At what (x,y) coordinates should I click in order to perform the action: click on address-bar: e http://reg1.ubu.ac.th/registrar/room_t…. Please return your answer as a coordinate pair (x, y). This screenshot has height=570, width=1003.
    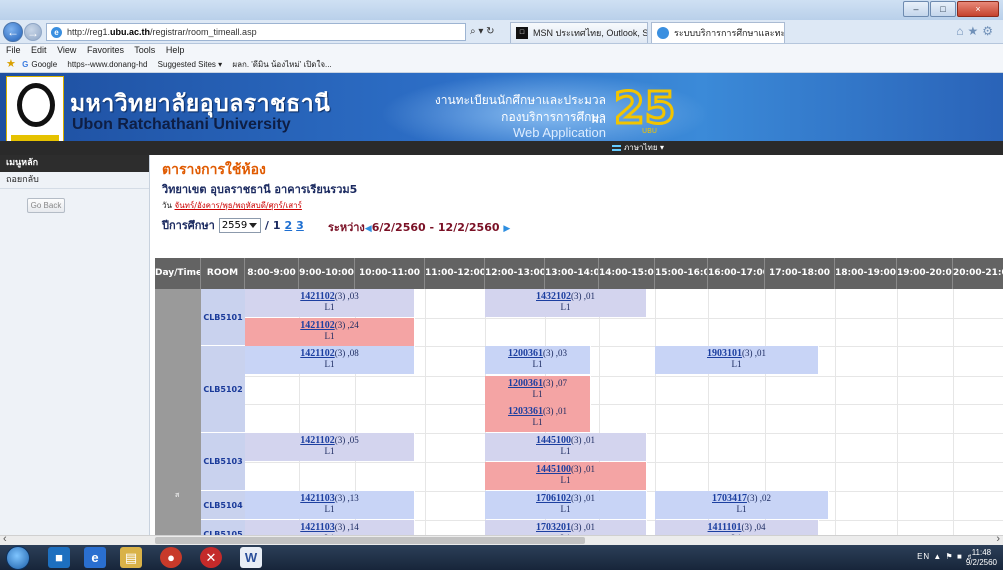
    Looking at the image, I should click on (256, 32).